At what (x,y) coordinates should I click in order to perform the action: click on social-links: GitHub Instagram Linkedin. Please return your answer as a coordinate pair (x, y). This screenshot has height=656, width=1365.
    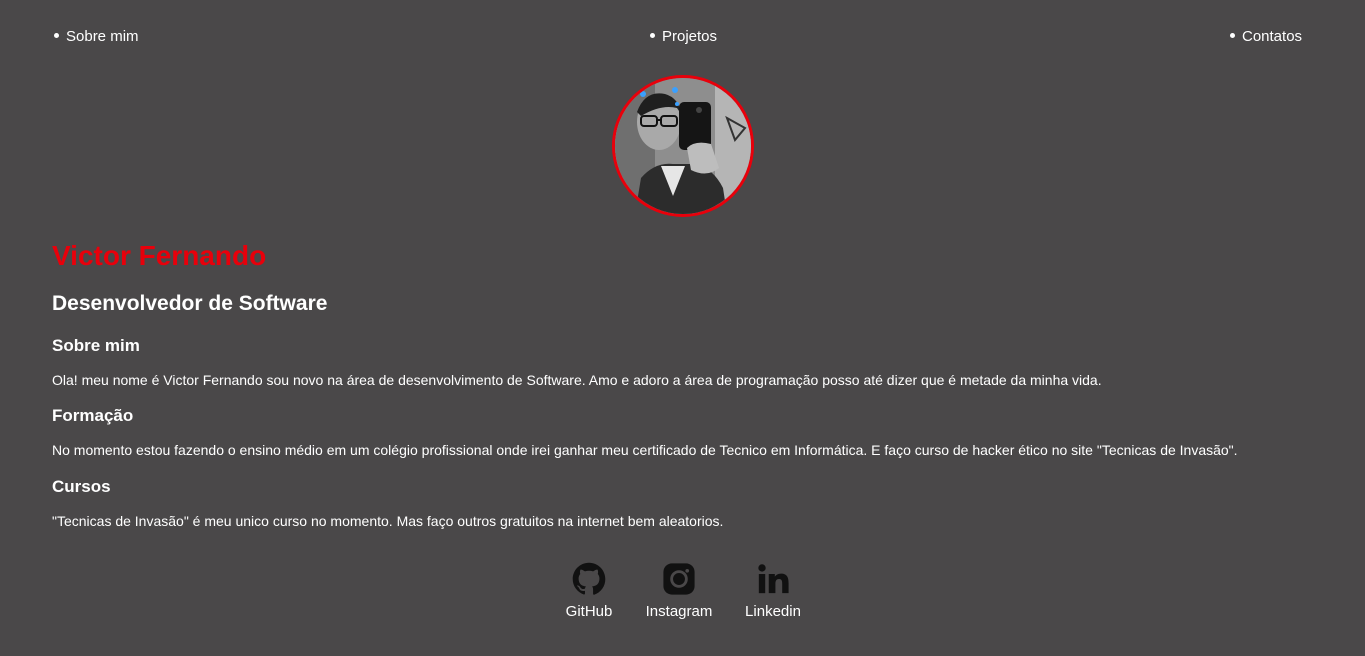
    Looking at the image, I should click on (682, 594).